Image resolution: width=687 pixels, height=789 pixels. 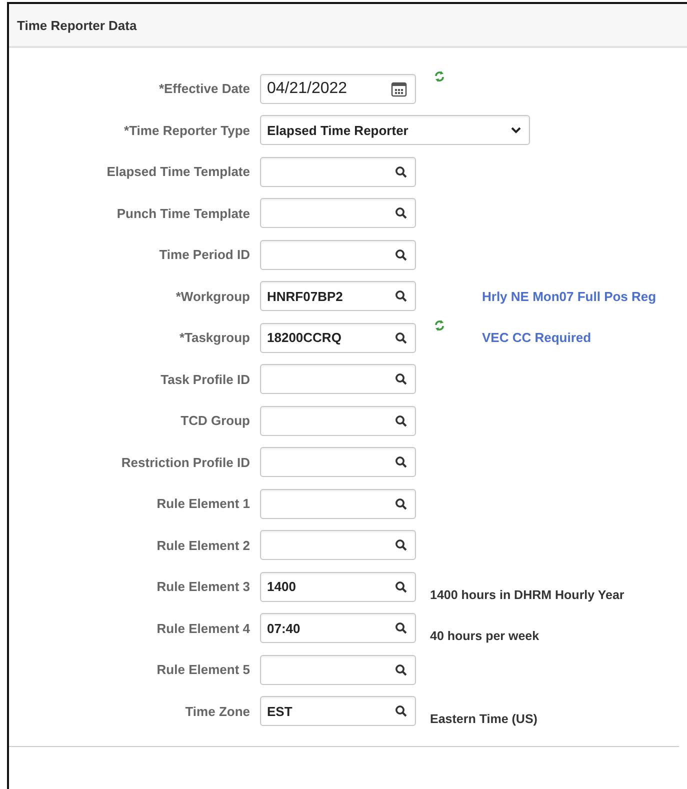 I want to click on type-dropdown: Elapsed Time Reporter, so click(x=395, y=130).